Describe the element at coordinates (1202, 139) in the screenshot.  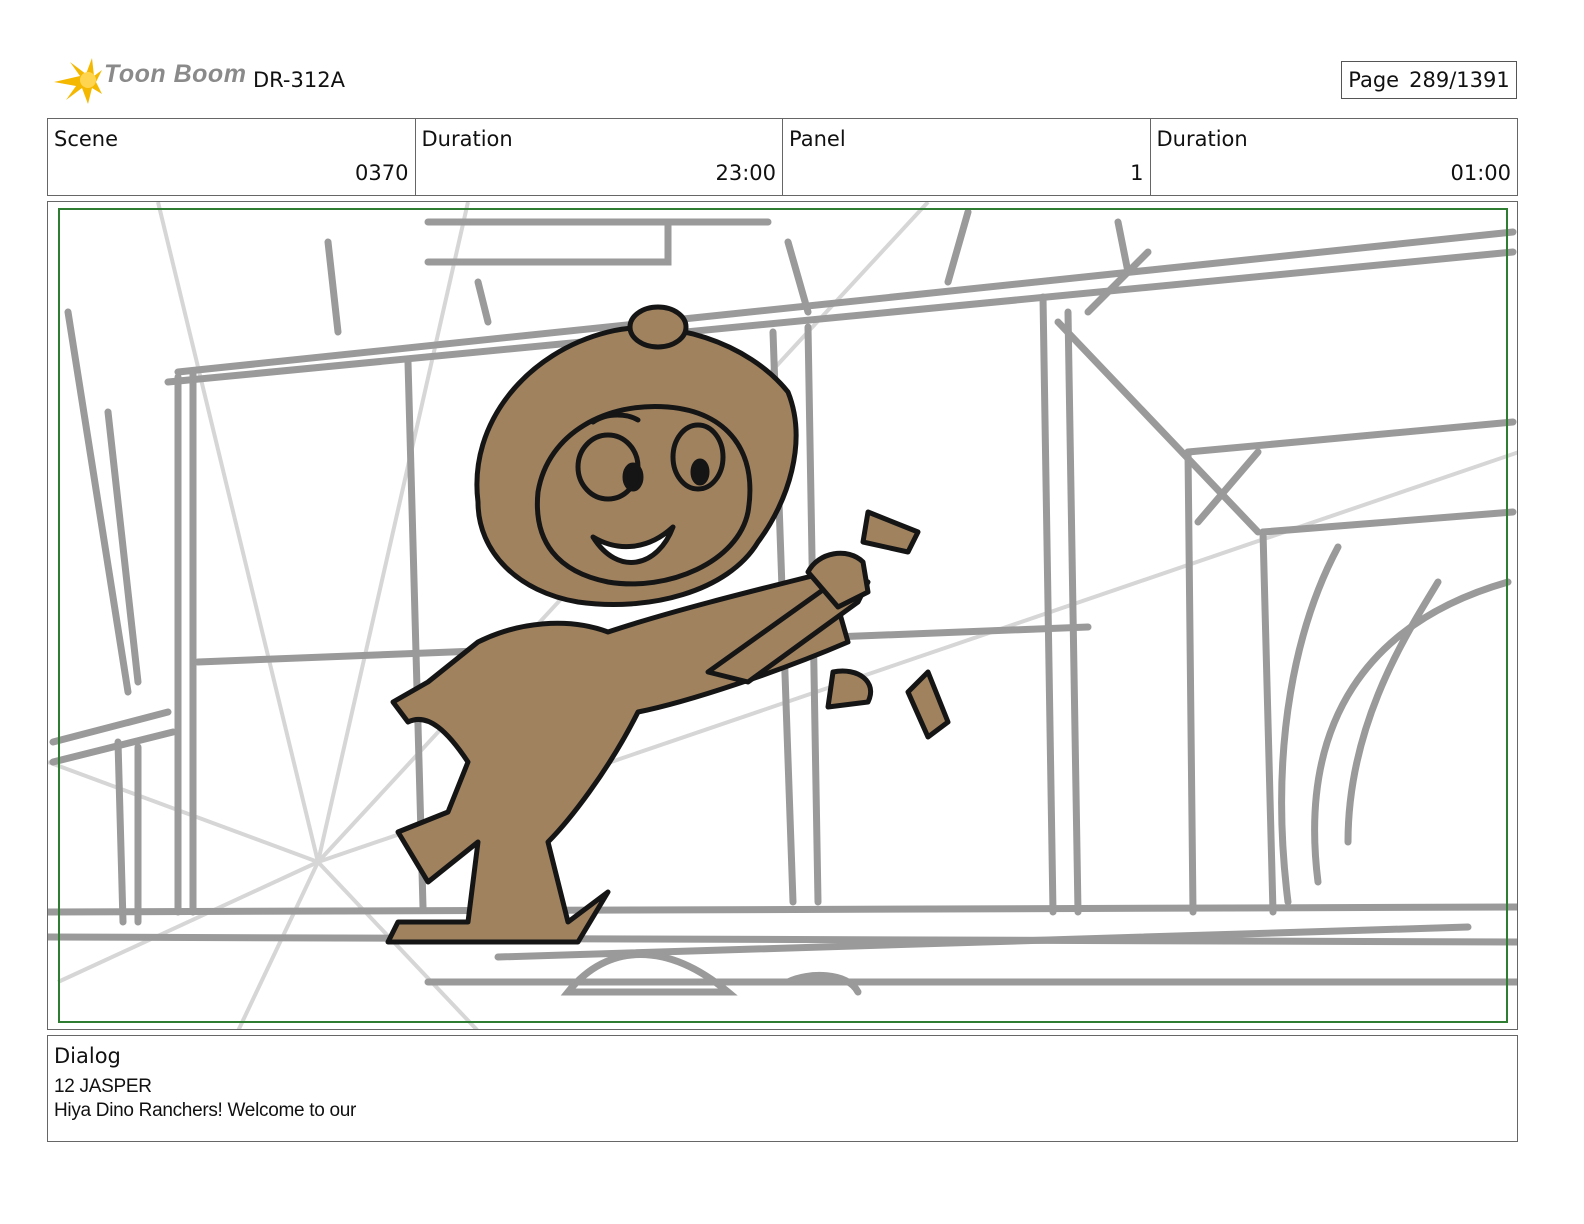
I see `panel-duration-label: Duration` at that location.